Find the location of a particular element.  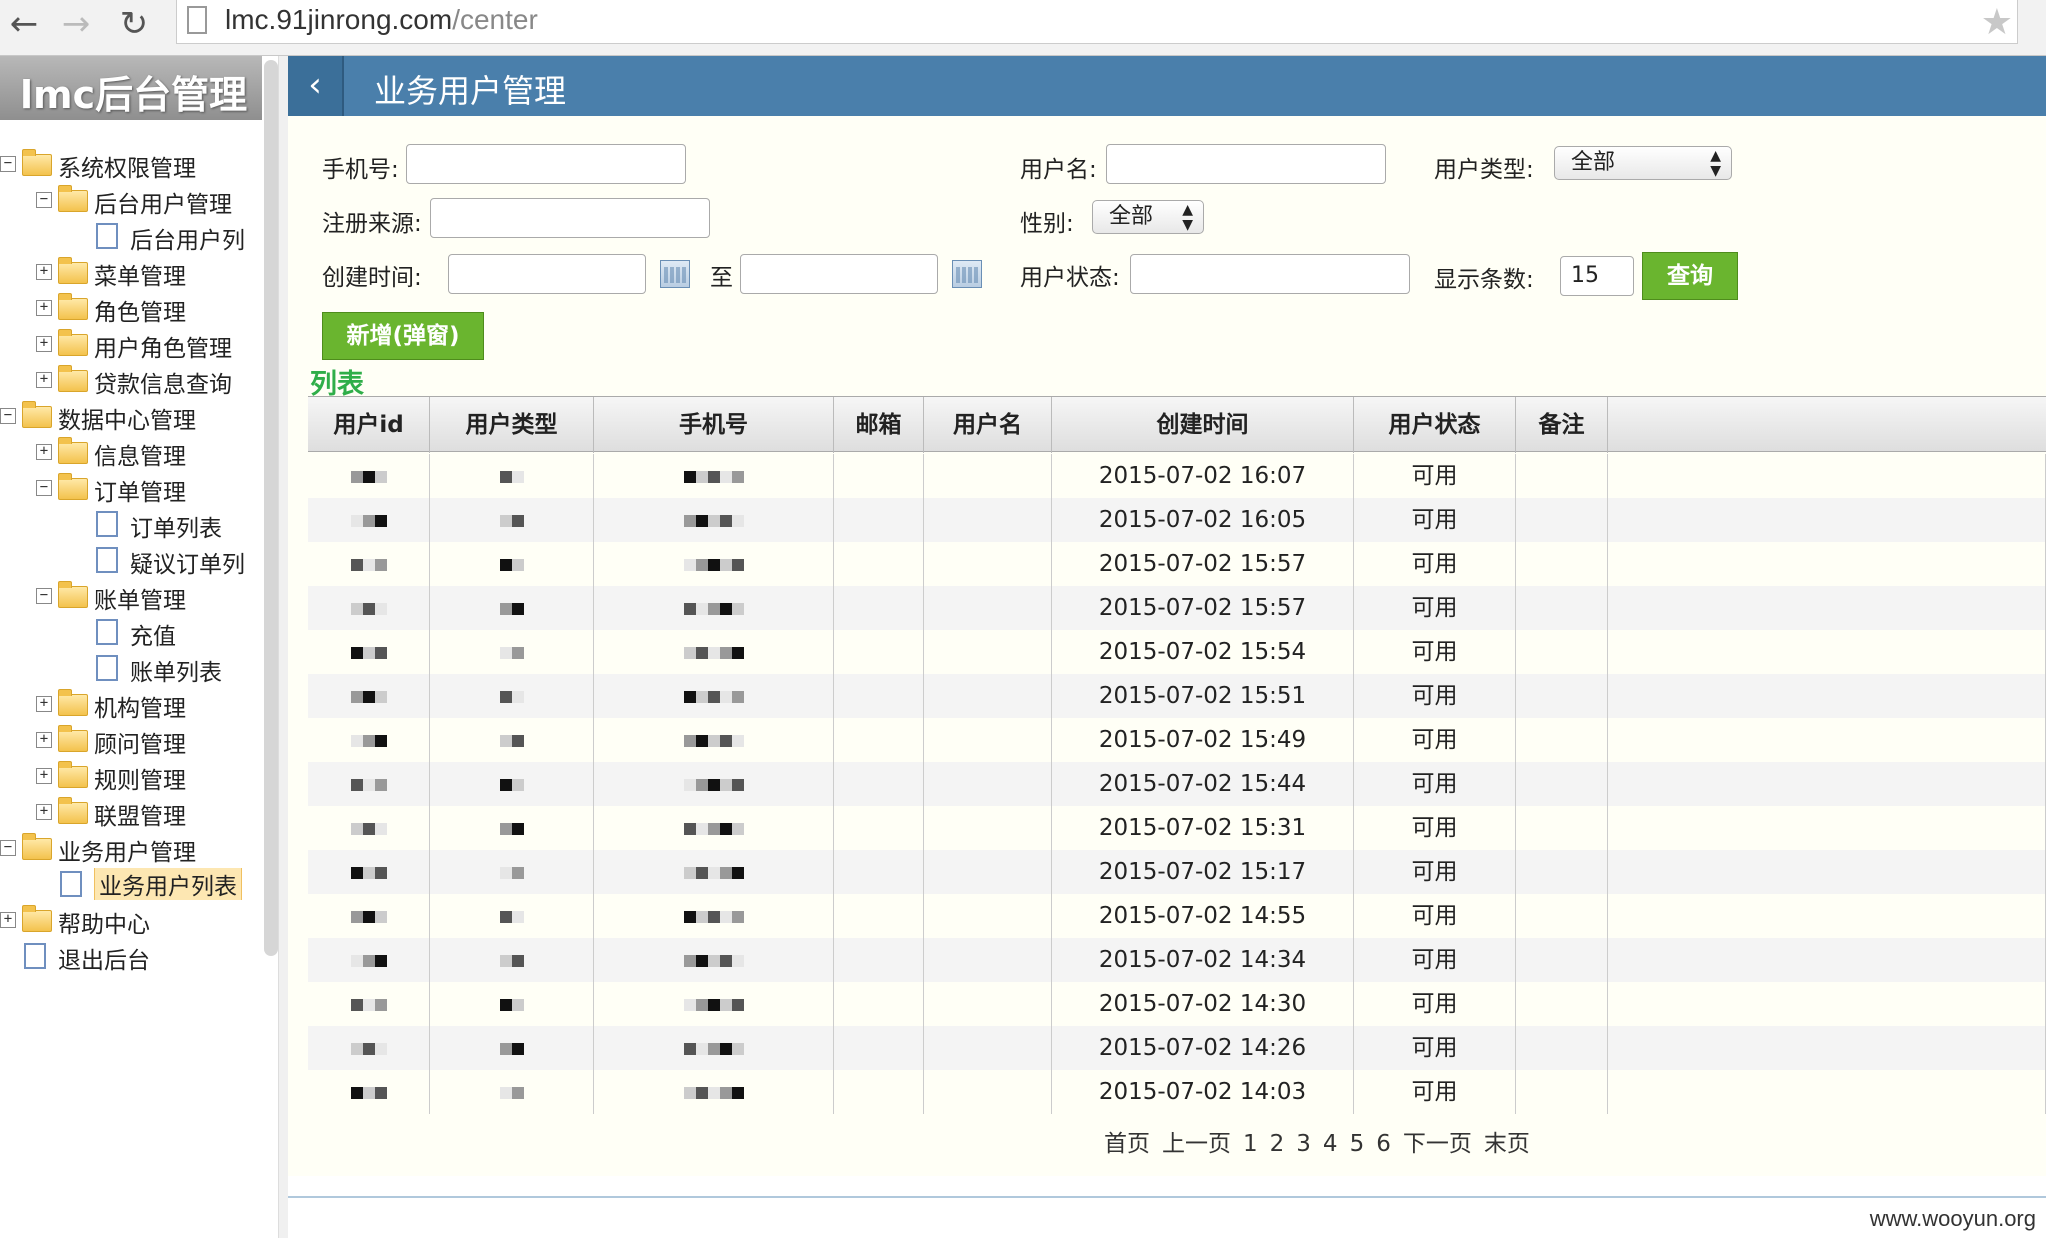

tree-item: − 业务用户管理 is located at coordinates (131, 848).